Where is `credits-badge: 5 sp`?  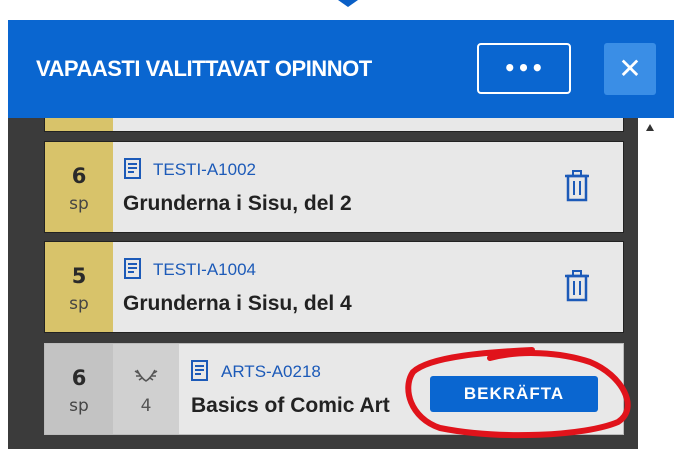 credits-badge: 5 sp is located at coordinates (79, 287).